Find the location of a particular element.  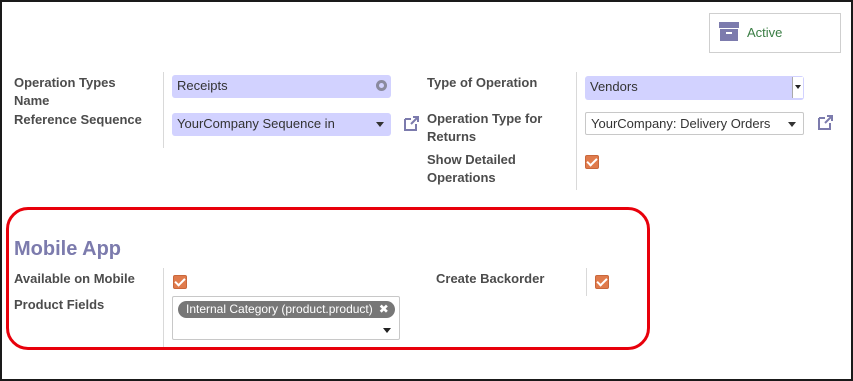

product-field-tag-label: Internal Category (product.product) is located at coordinates (279, 309).